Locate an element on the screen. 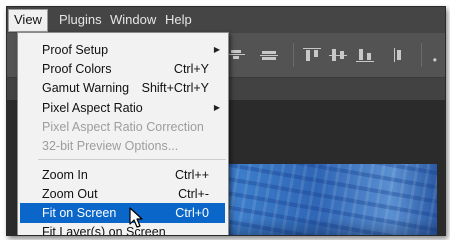 The width and height of the screenshot is (450, 240). align-middle-icon is located at coordinates (269, 55).